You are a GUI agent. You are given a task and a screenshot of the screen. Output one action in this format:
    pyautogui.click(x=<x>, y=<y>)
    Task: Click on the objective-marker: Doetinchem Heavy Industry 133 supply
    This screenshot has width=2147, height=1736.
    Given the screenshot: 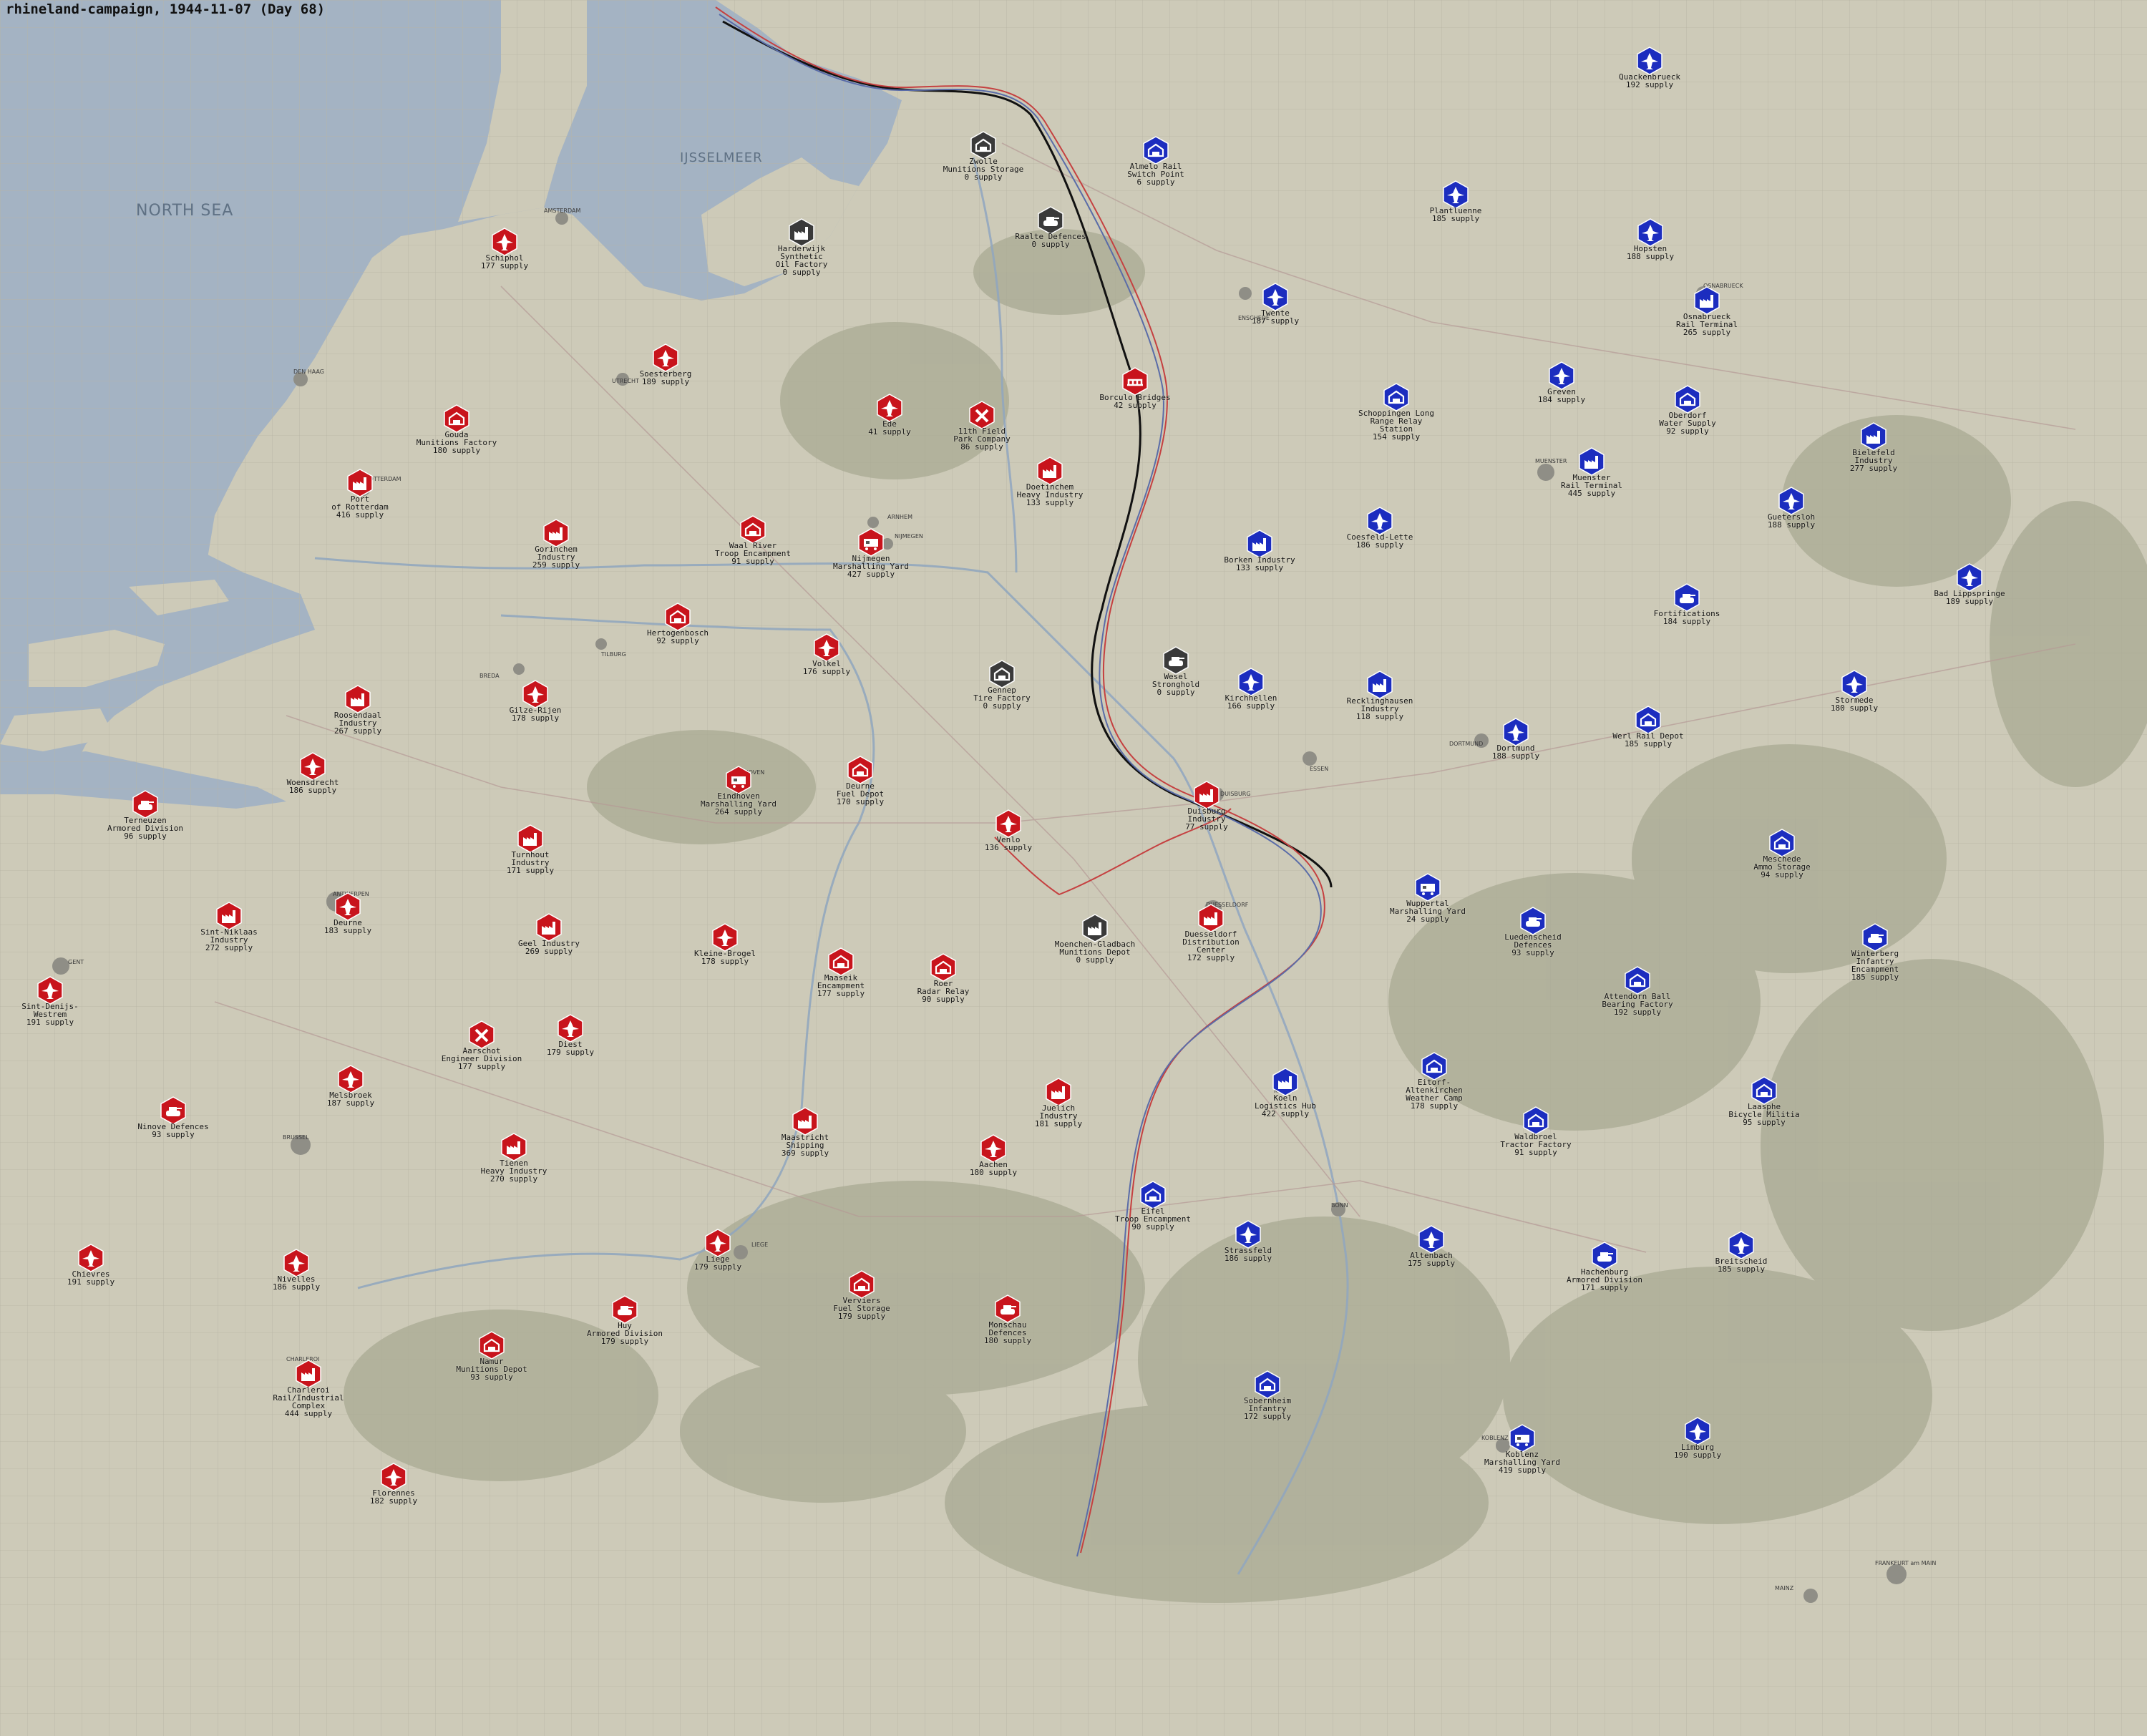 What is the action you would take?
    pyautogui.click(x=1050, y=482)
    